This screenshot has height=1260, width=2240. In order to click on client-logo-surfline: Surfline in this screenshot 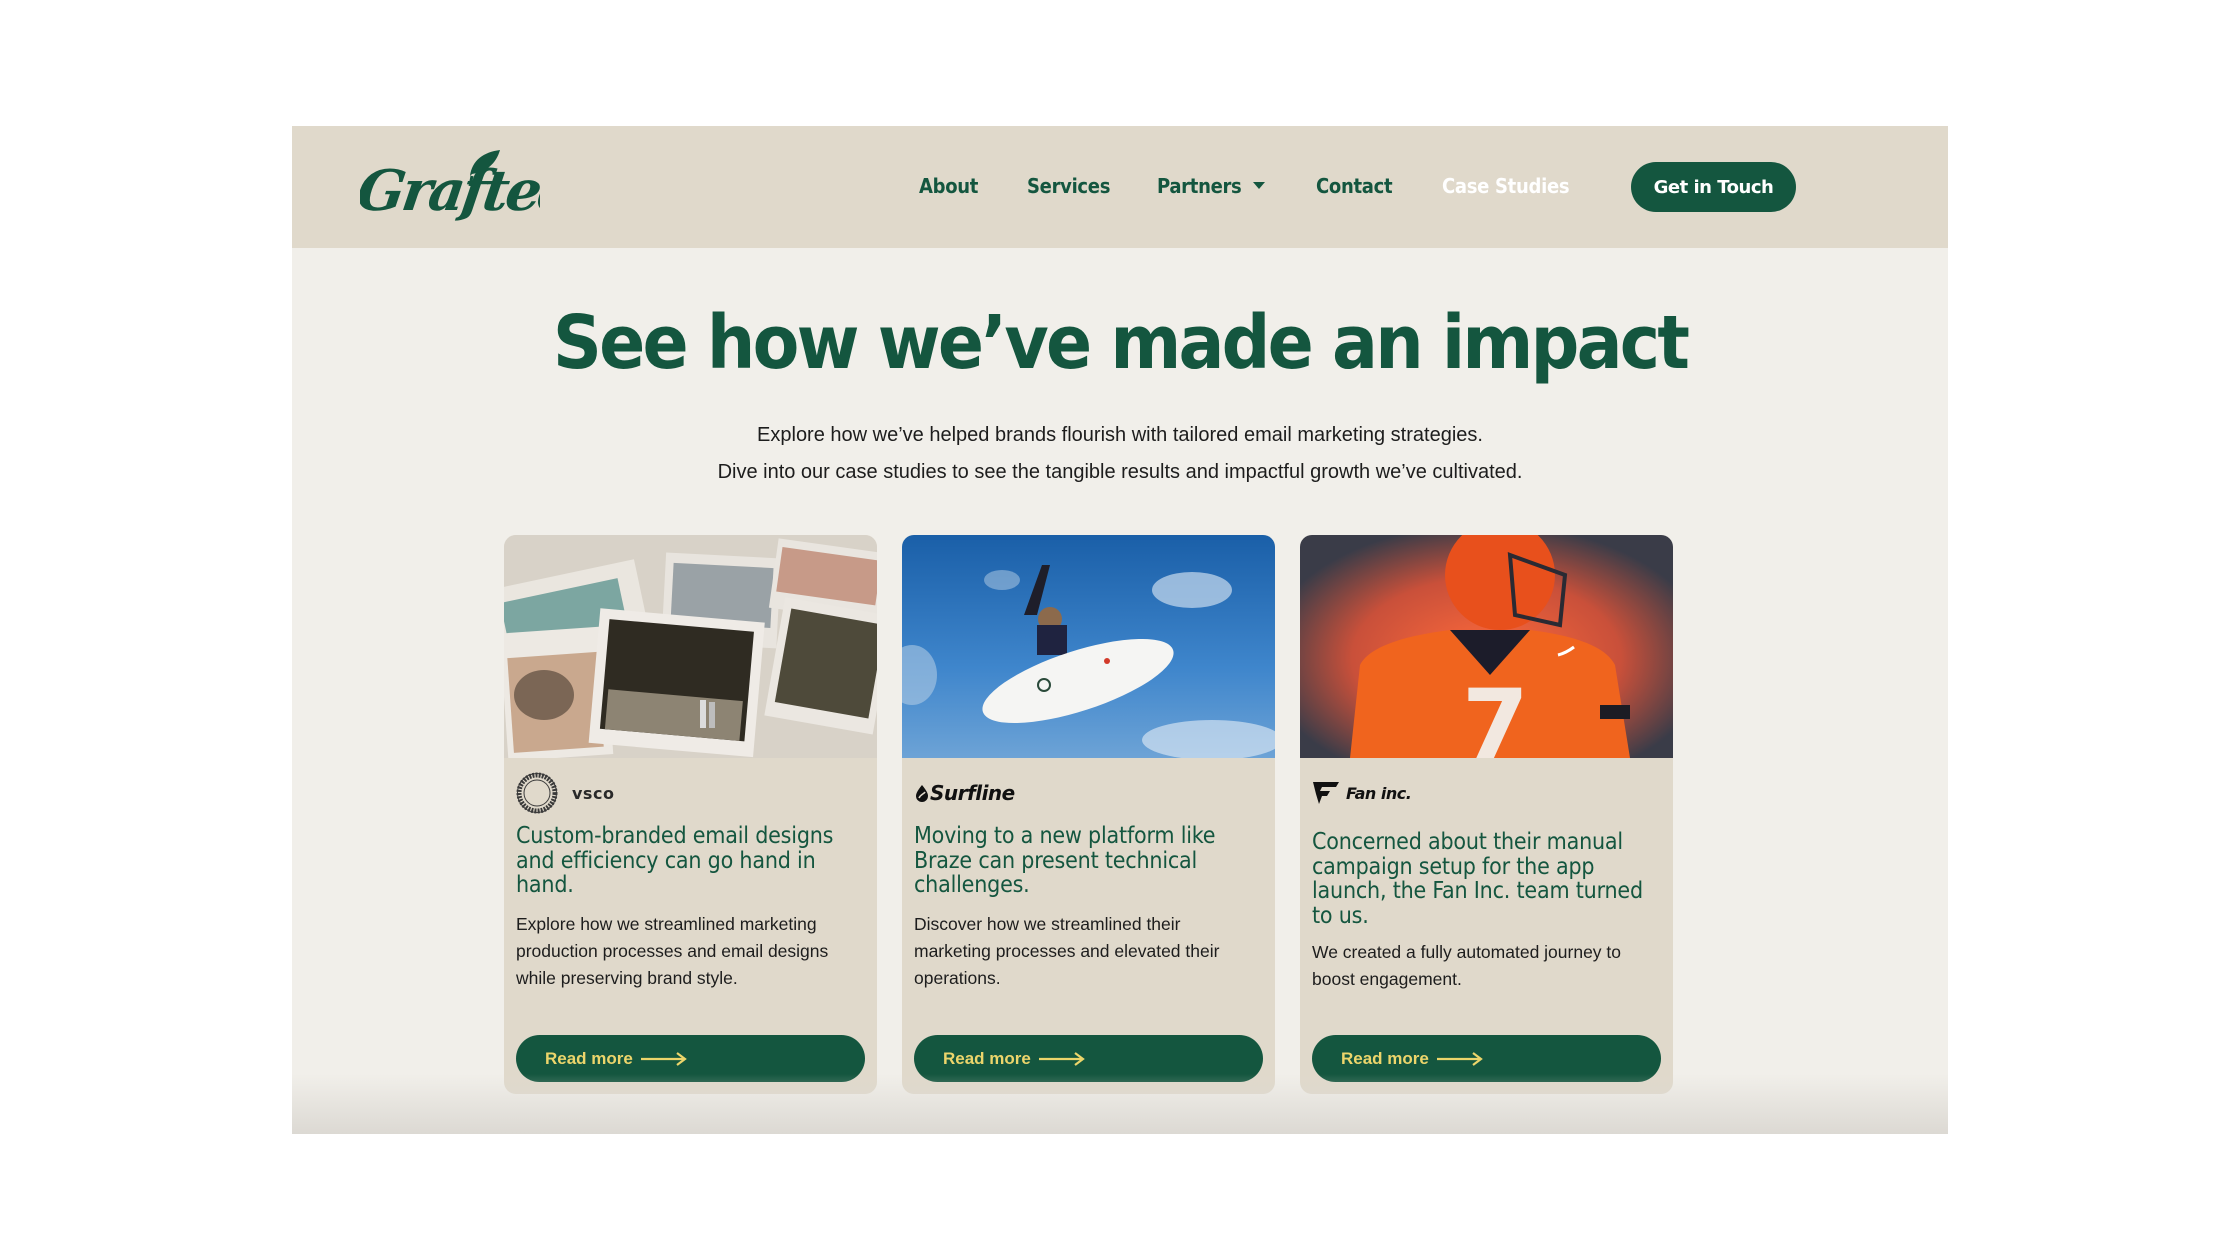, I will do `click(964, 793)`.